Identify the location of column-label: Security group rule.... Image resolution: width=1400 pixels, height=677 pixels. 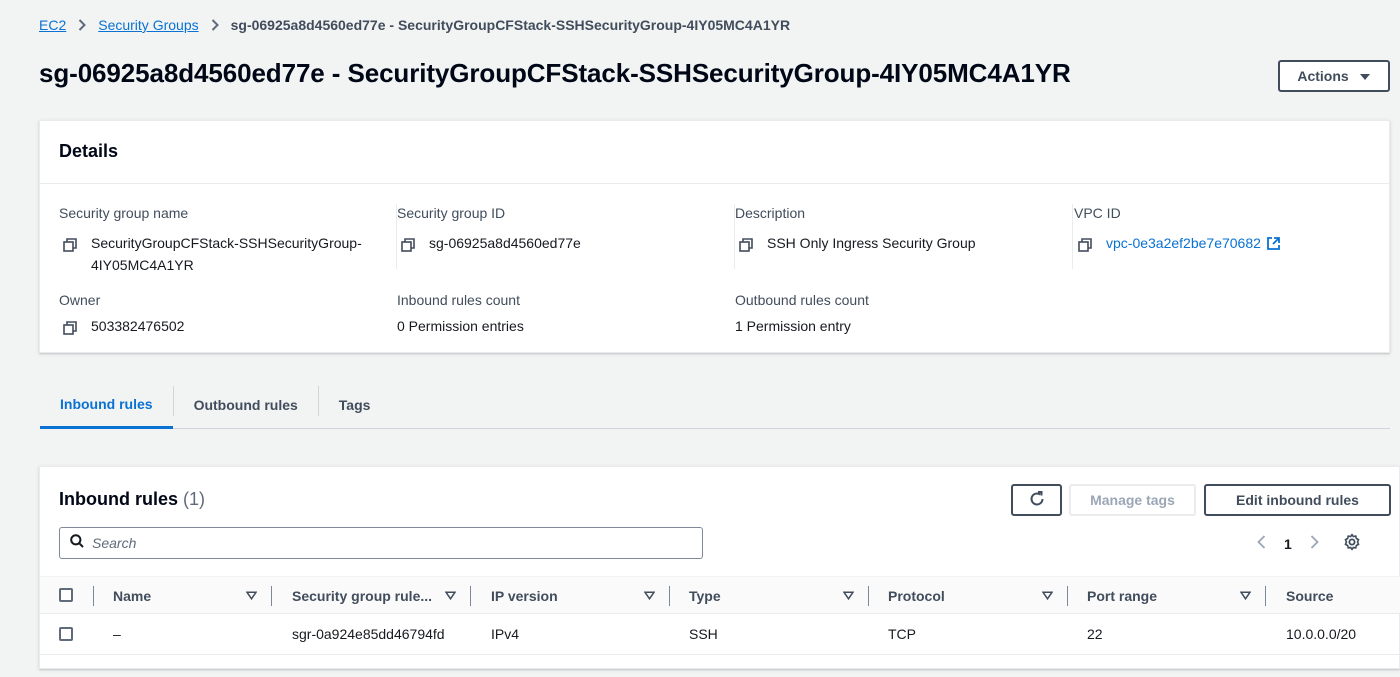
(362, 595).